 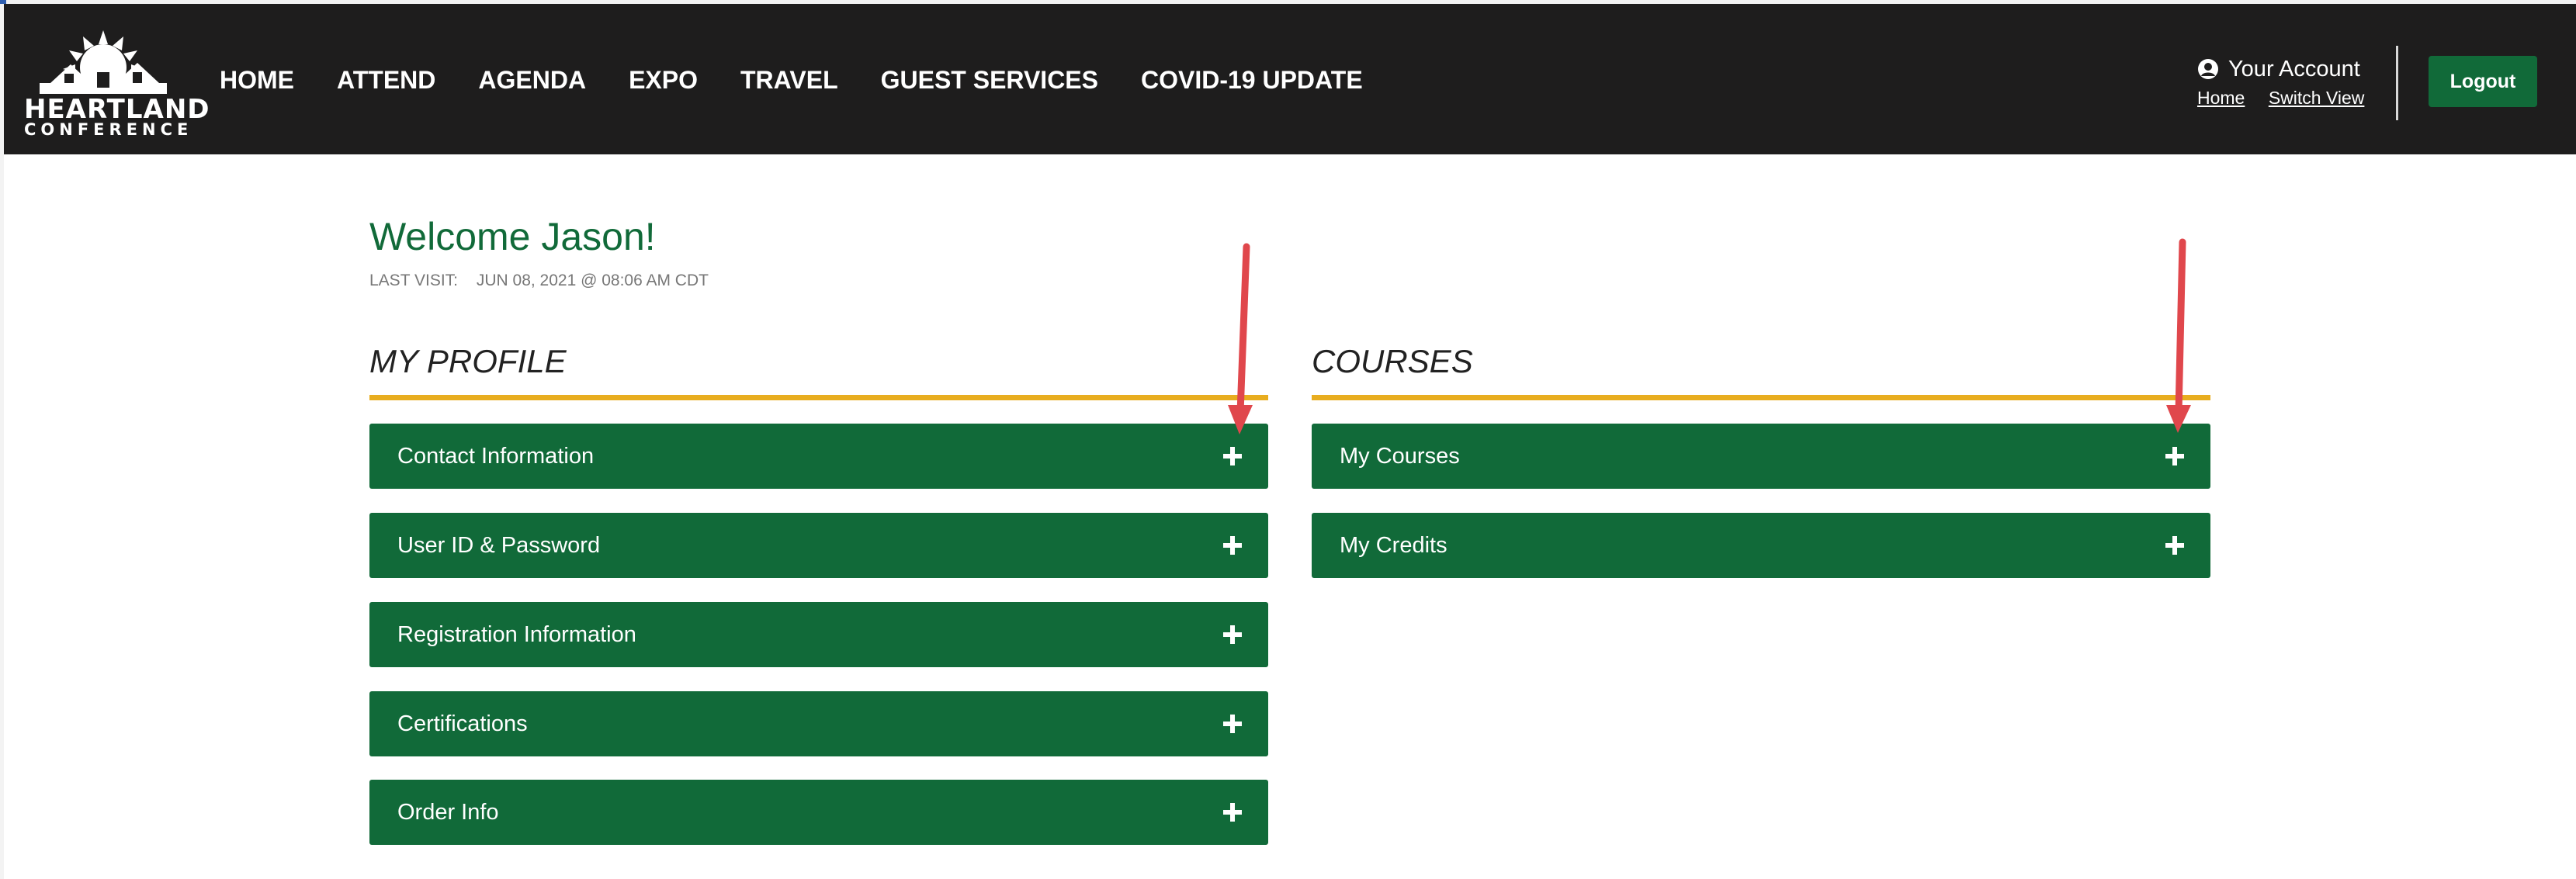 What do you see at coordinates (108, 129) in the screenshot?
I see `logo-wordmark-line2: CONFERENCE` at bounding box center [108, 129].